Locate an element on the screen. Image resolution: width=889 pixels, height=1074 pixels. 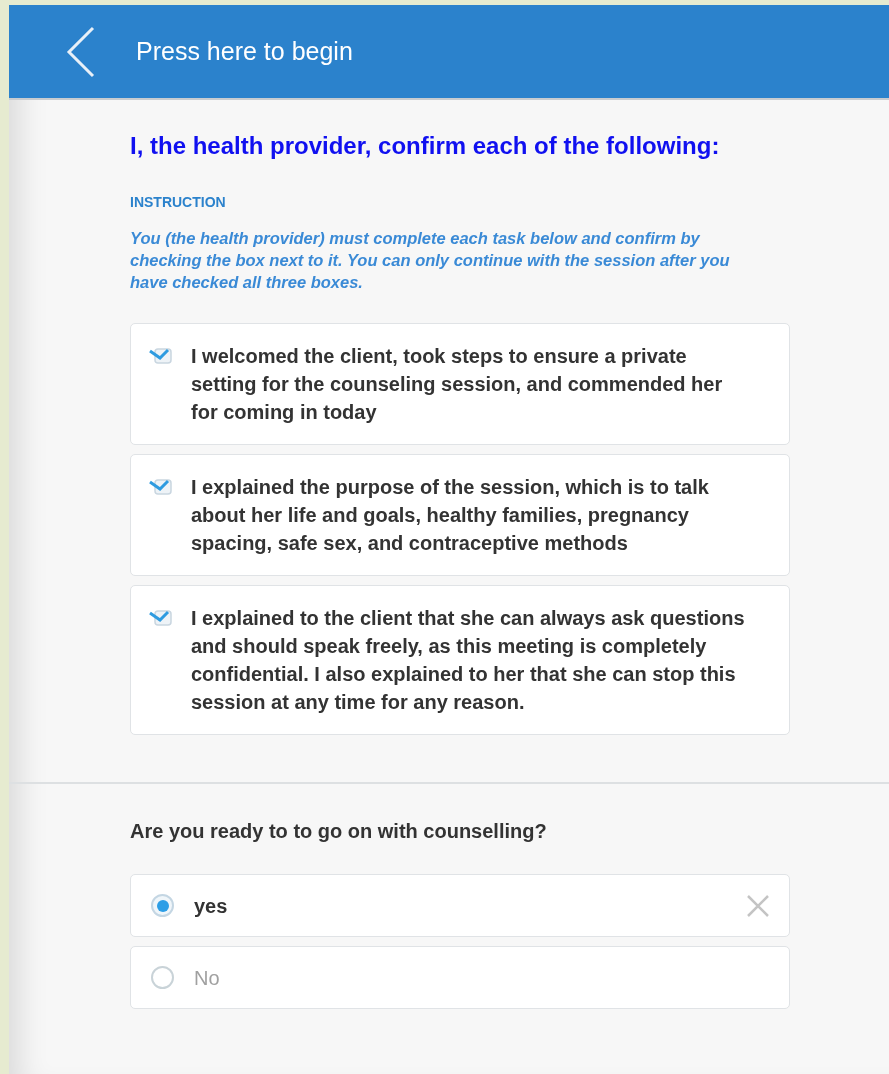
instruction-text: You (the health provider) must complete each task below and confirm by checking the box next to it. You can only continue with the session after you have checked all three boxes. is located at coordinates (430, 260).